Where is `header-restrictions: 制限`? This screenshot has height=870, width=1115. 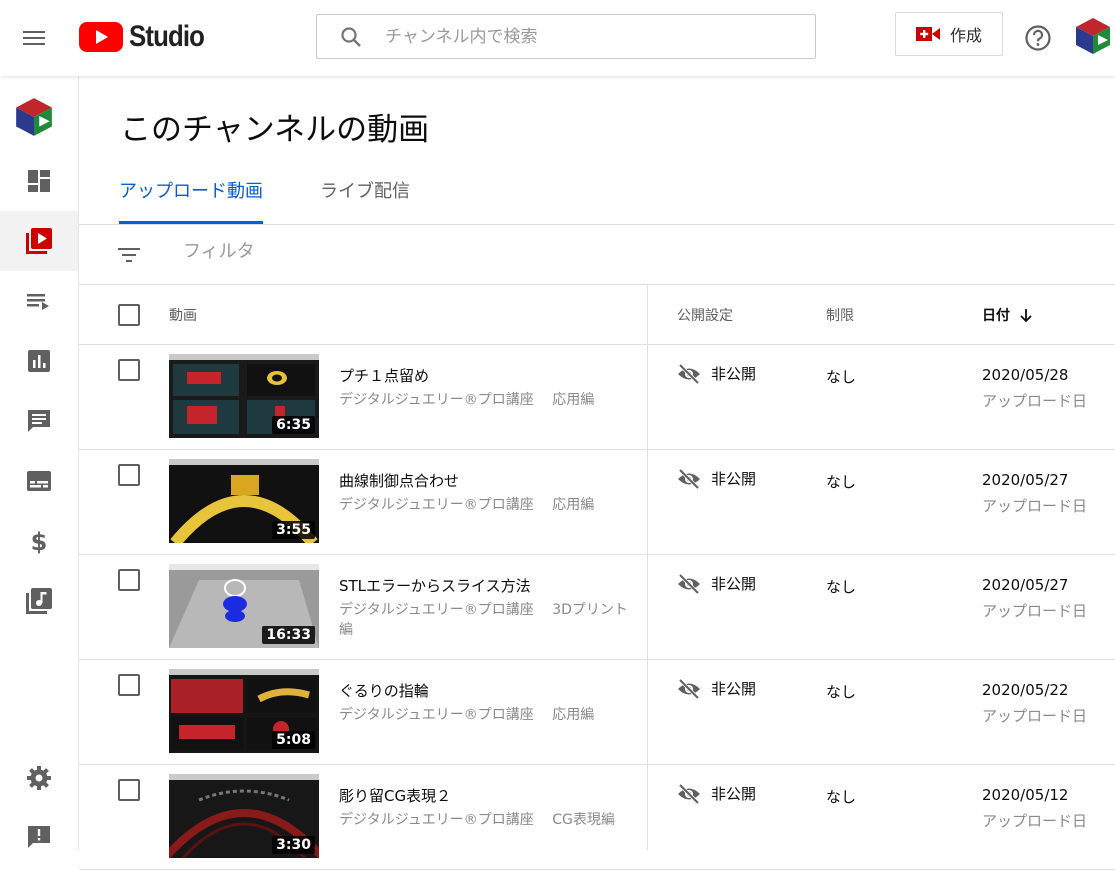 header-restrictions: 制限 is located at coordinates (840, 316).